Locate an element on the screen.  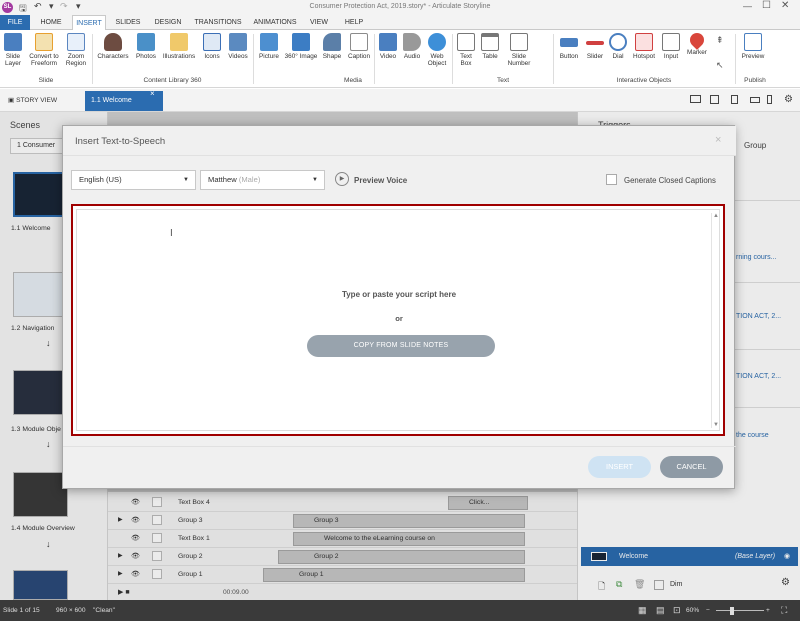
copy-slide-notes-button: COPY FROM SLIDE NOTES is located at coordinates (401, 346).